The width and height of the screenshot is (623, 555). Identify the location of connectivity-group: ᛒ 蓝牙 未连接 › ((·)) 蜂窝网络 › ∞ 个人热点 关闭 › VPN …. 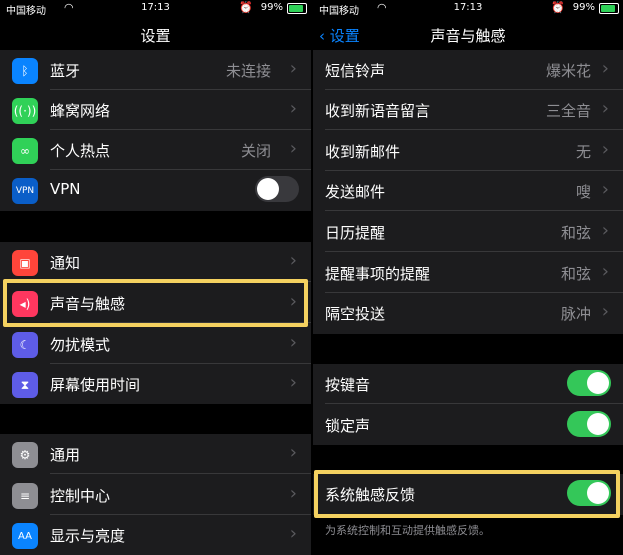
(155, 130).